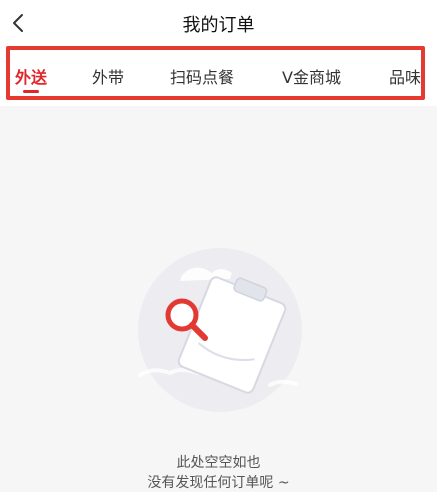 This screenshot has height=492, width=437. Describe the element at coordinates (215, 73) in the screenshot. I see `tabs-highlight-box` at that location.